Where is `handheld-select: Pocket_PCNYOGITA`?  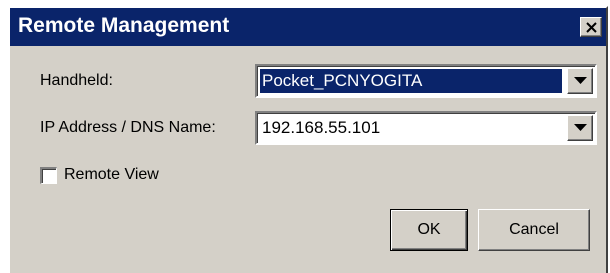
handheld-select: Pocket_PCNYOGITA is located at coordinates (426, 81).